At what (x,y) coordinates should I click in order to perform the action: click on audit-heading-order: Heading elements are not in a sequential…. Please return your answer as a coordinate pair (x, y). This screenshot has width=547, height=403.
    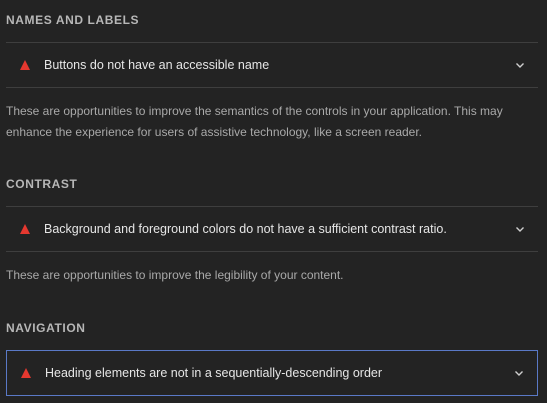
    Looking at the image, I should click on (272, 373).